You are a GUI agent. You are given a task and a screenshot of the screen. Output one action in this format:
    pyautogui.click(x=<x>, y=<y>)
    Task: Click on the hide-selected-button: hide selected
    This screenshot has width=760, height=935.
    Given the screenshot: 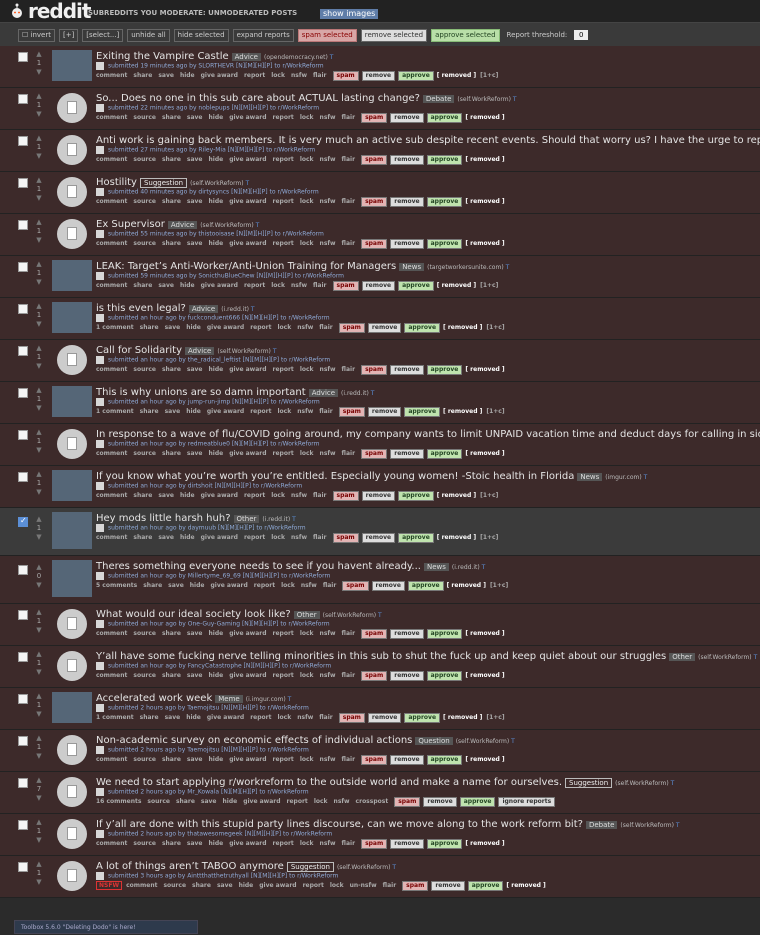 What is the action you would take?
    pyautogui.click(x=201, y=35)
    